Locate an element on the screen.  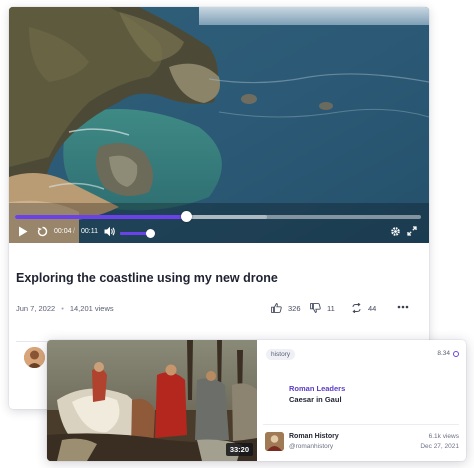
dislike-button: 11 is located at coordinates (322, 308).